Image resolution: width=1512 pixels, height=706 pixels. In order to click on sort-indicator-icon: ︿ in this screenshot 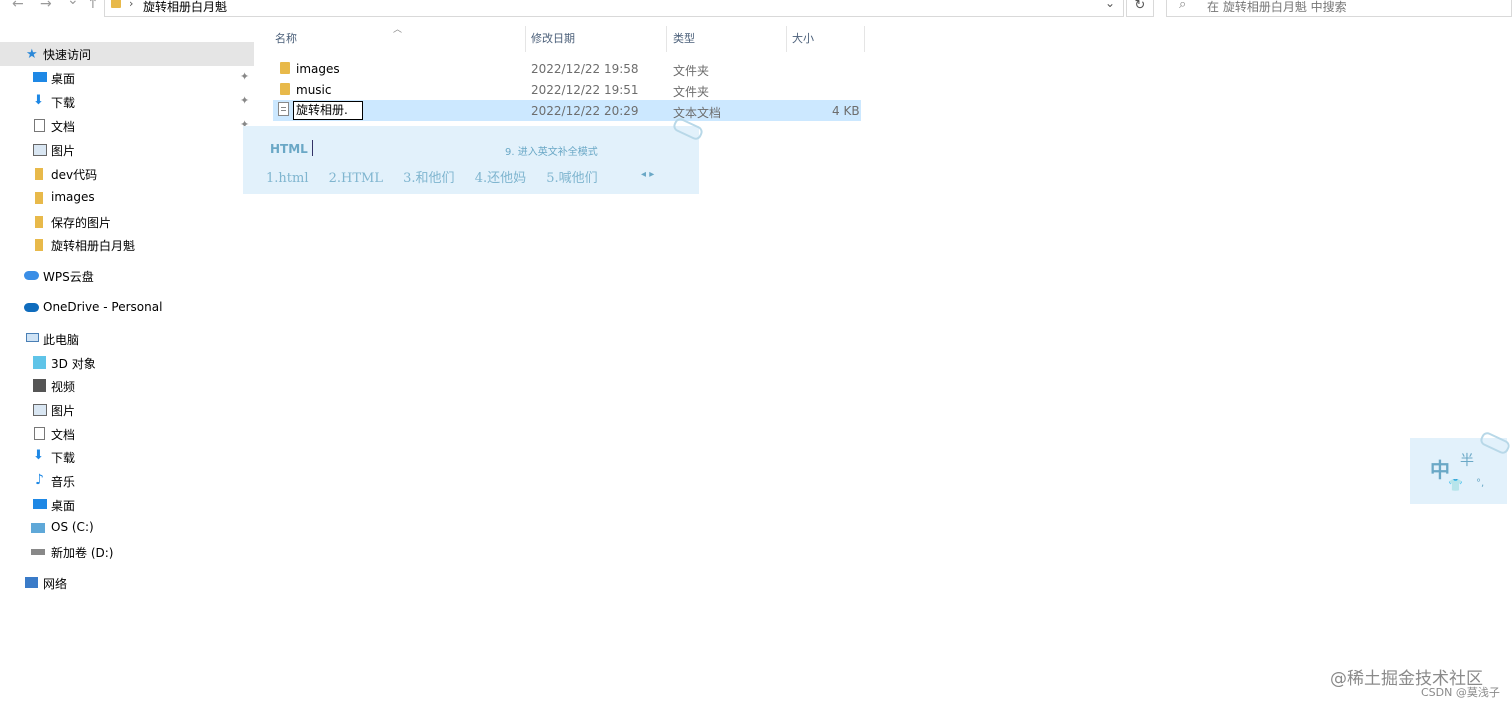, I will do `click(398, 30)`.